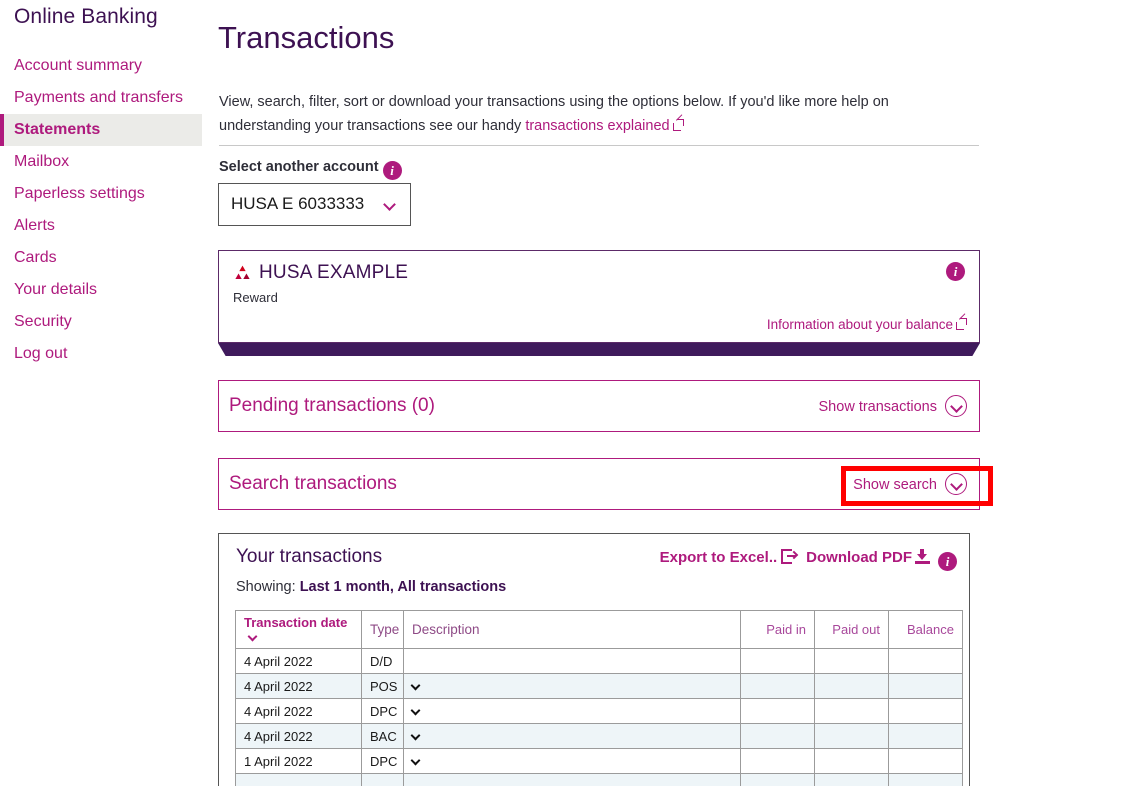  What do you see at coordinates (298, 629) in the screenshot?
I see `column-header-transaction-date: Transaction date` at bounding box center [298, 629].